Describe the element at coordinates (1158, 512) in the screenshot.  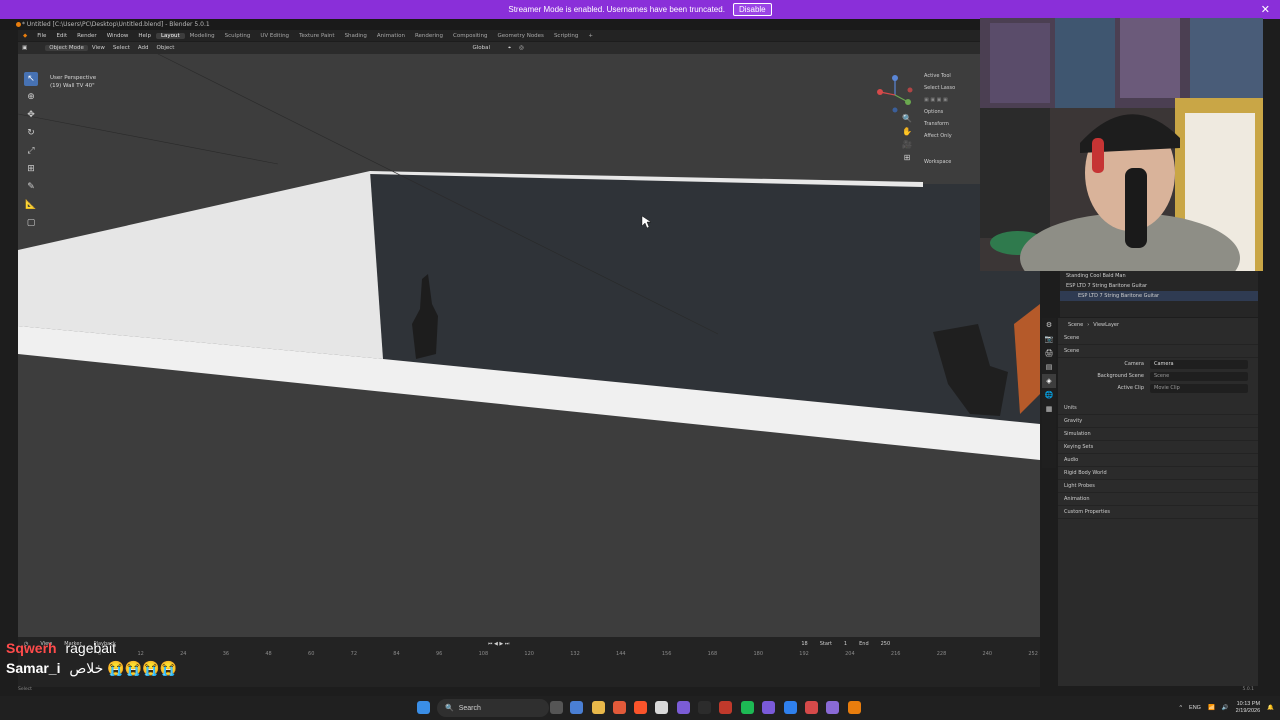
I see `section-custom-properties: Custom Properties` at that location.